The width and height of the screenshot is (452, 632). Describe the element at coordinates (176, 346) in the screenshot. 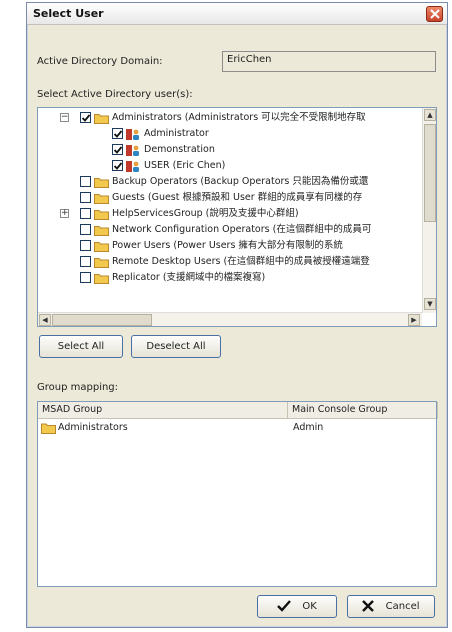

I see `deselect-all-button: Deselect All` at that location.